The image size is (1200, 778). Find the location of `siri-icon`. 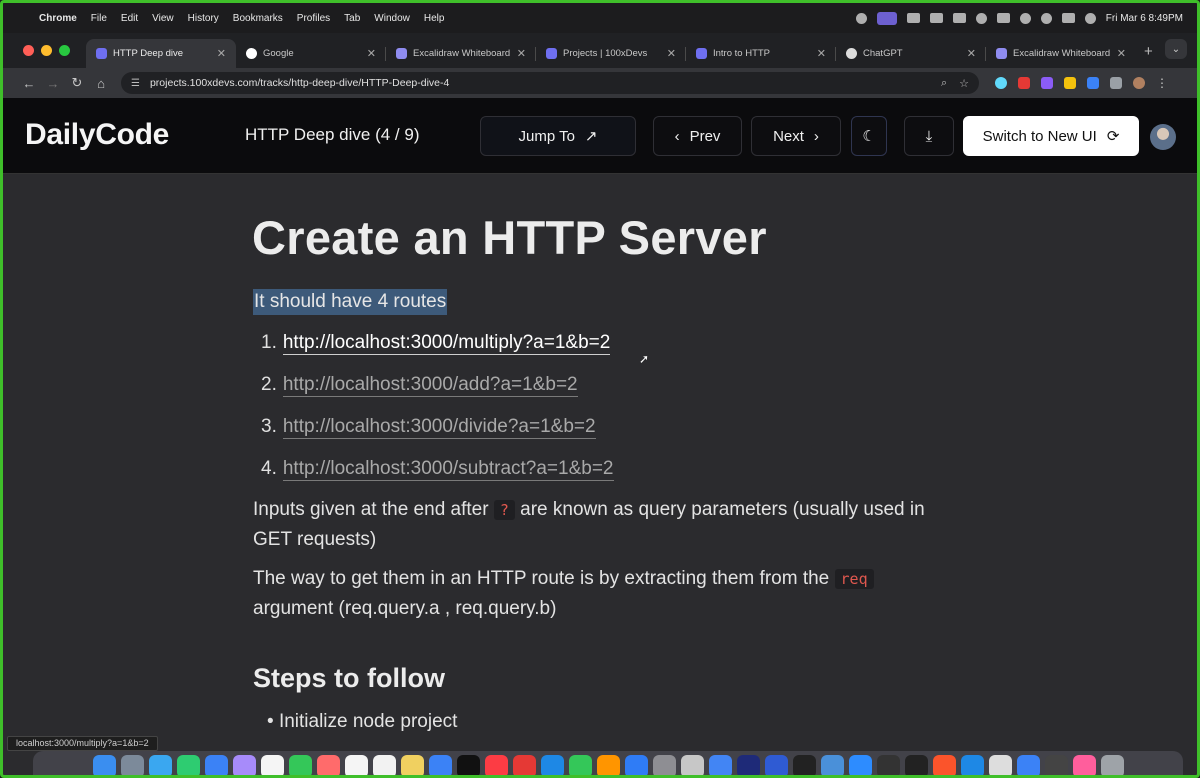

siri-icon is located at coordinates (1090, 18).